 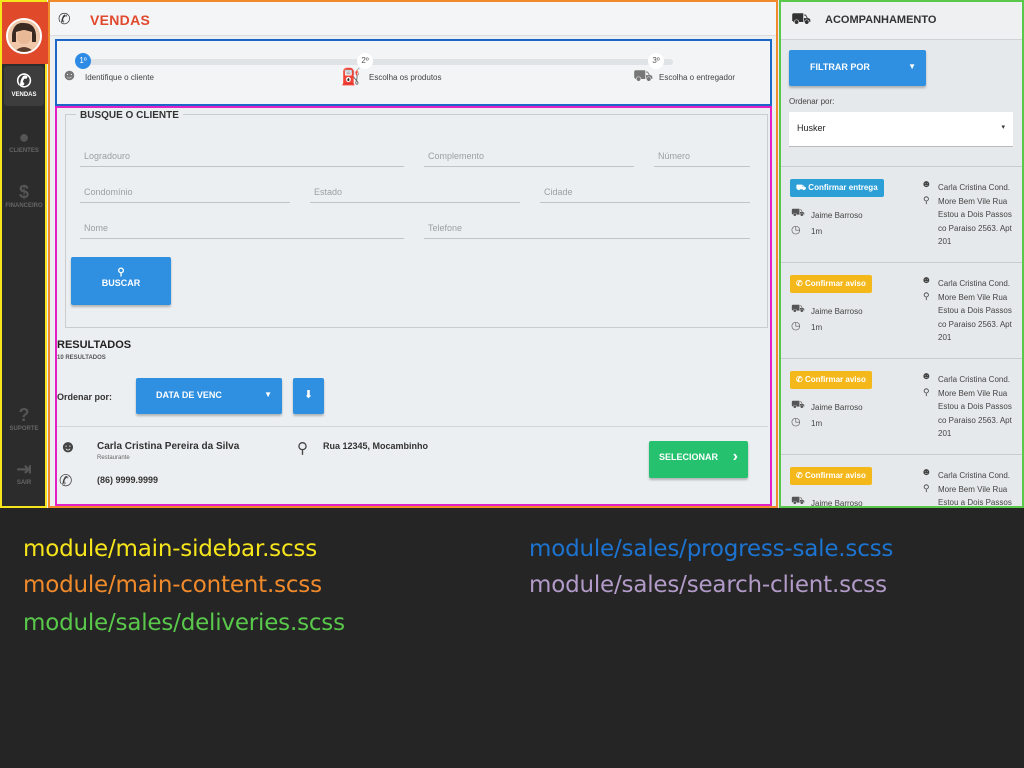 I want to click on sidebar-item-sair: ⇥ SAIR, so click(x=24, y=474).